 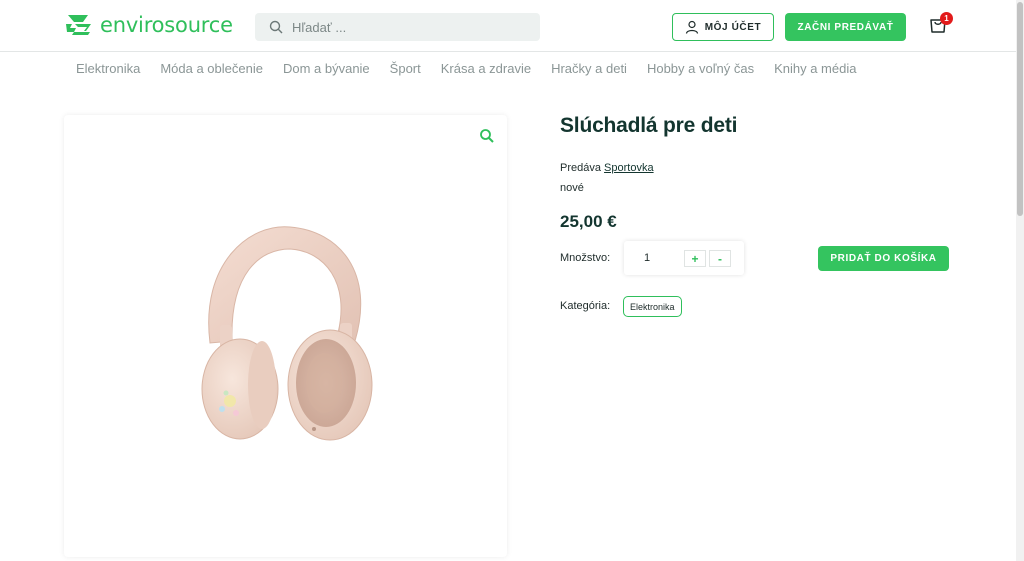 I want to click on add-to-cart-label: PRIDAŤ DO KOŠÍKA, so click(x=883, y=258).